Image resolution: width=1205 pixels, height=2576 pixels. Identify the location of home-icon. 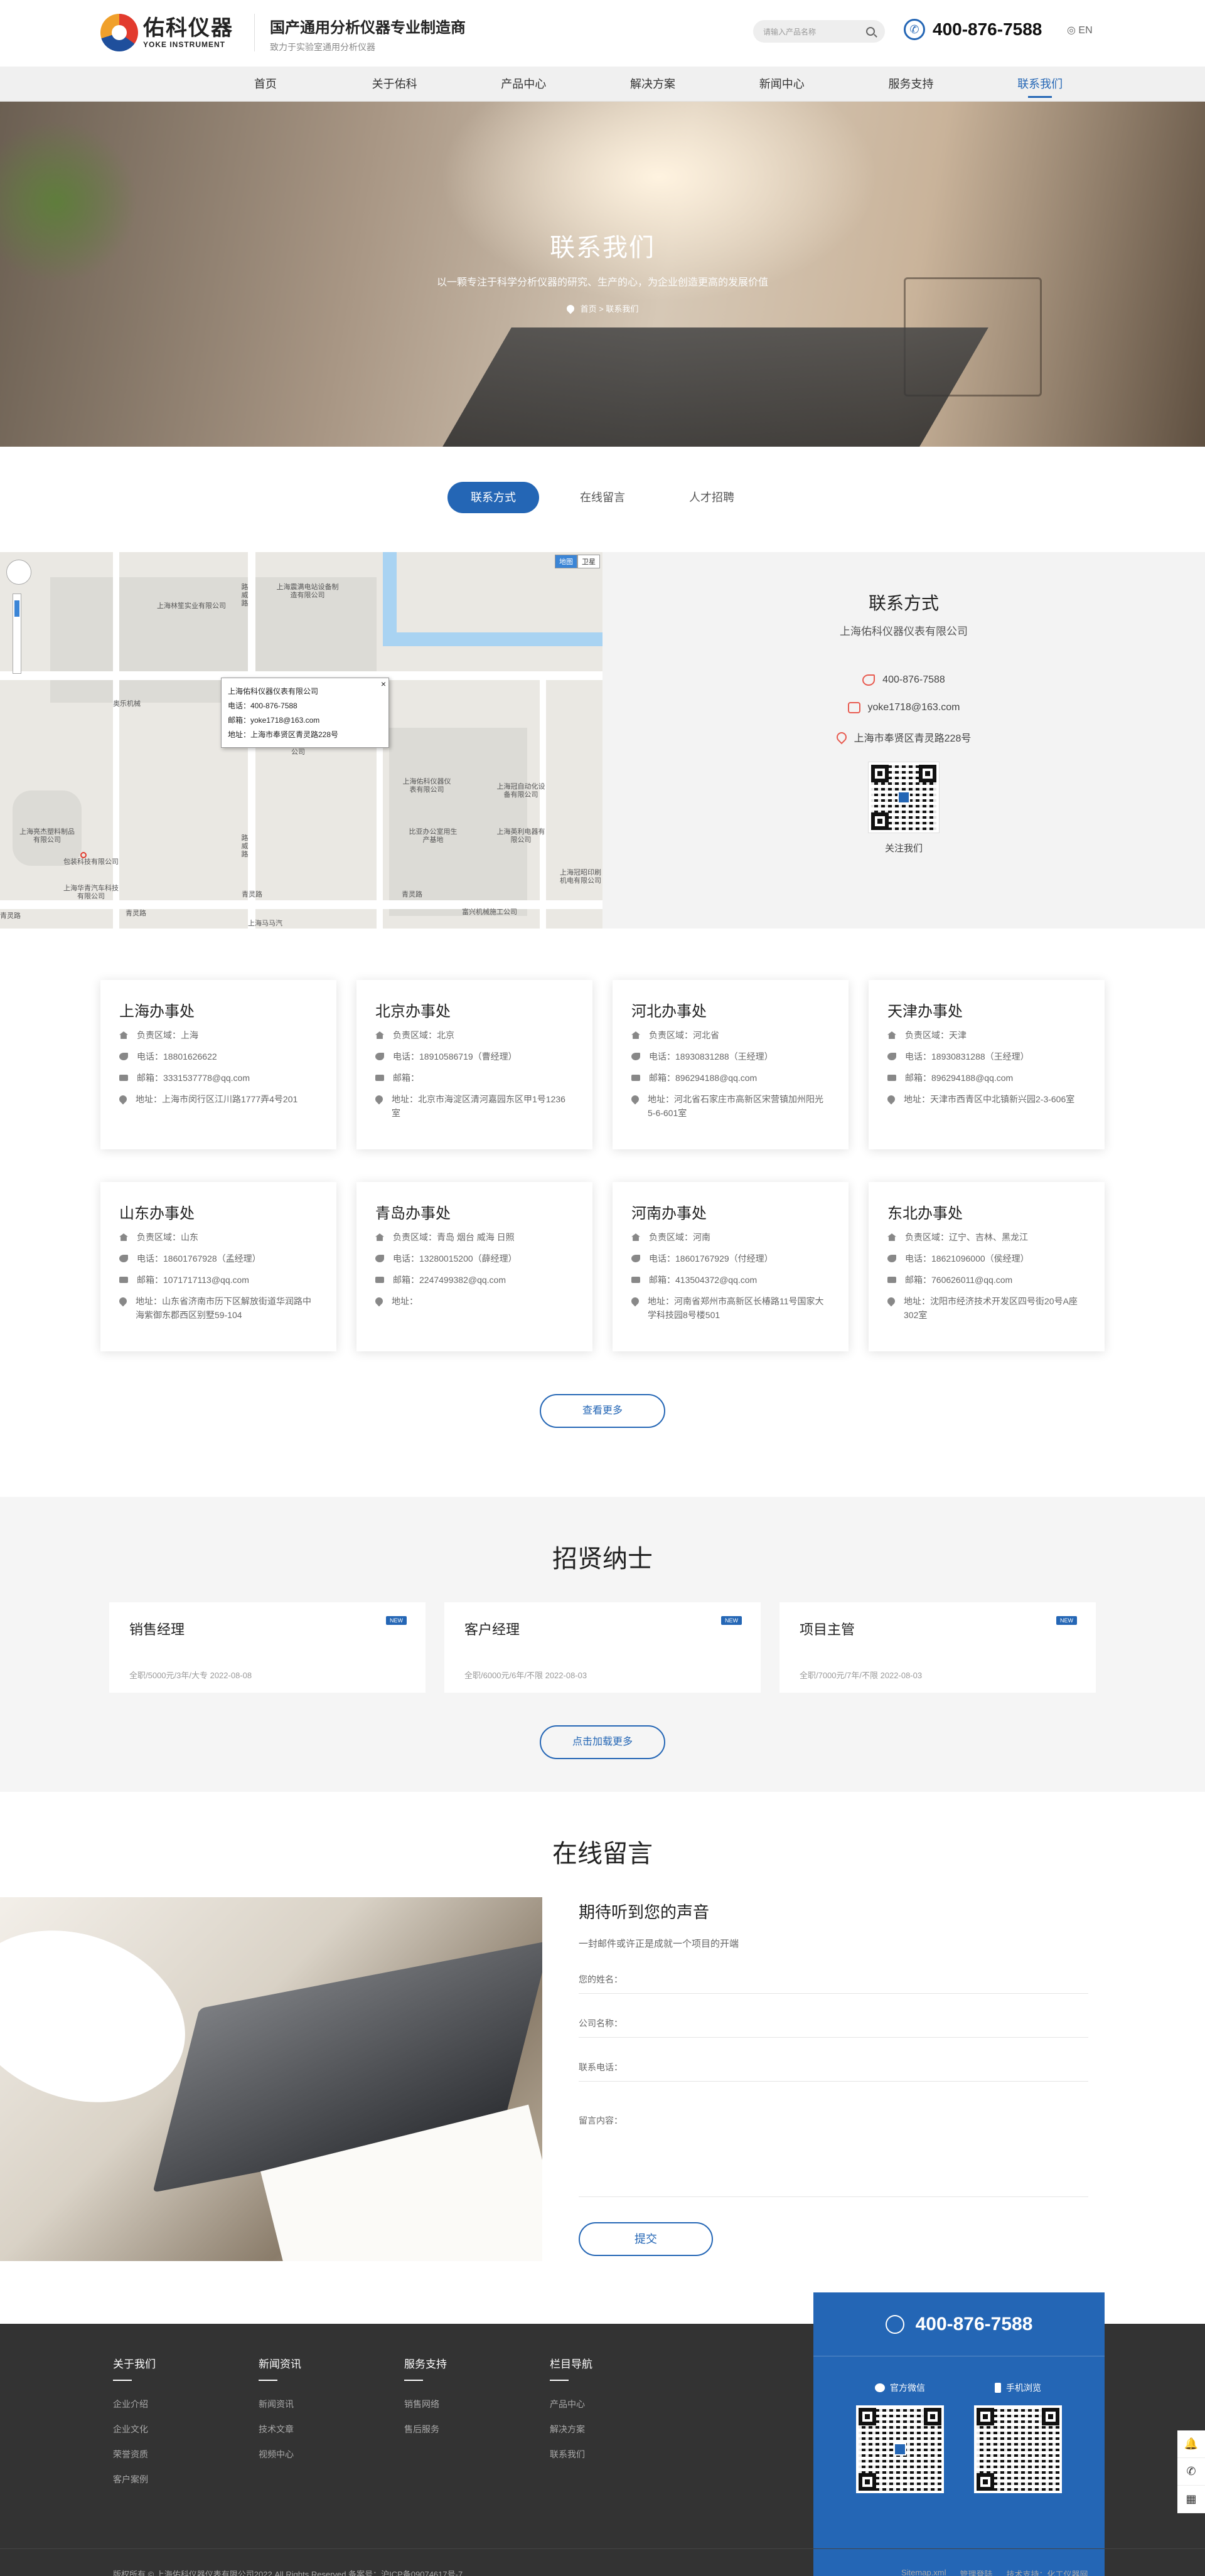
(379, 1237).